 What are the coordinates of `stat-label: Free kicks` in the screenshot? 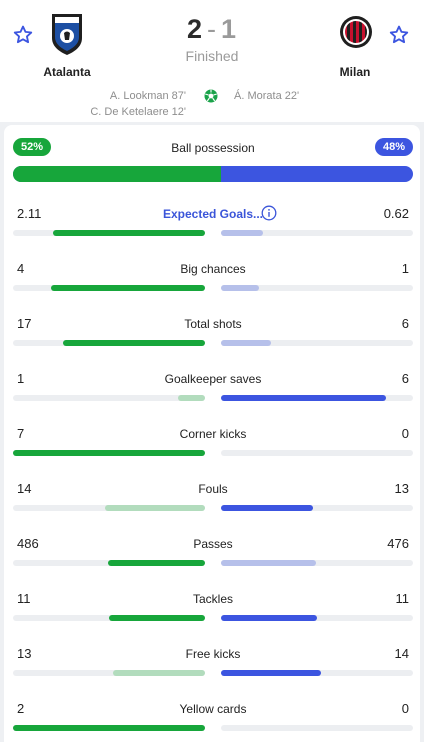 It's located at (213, 654).